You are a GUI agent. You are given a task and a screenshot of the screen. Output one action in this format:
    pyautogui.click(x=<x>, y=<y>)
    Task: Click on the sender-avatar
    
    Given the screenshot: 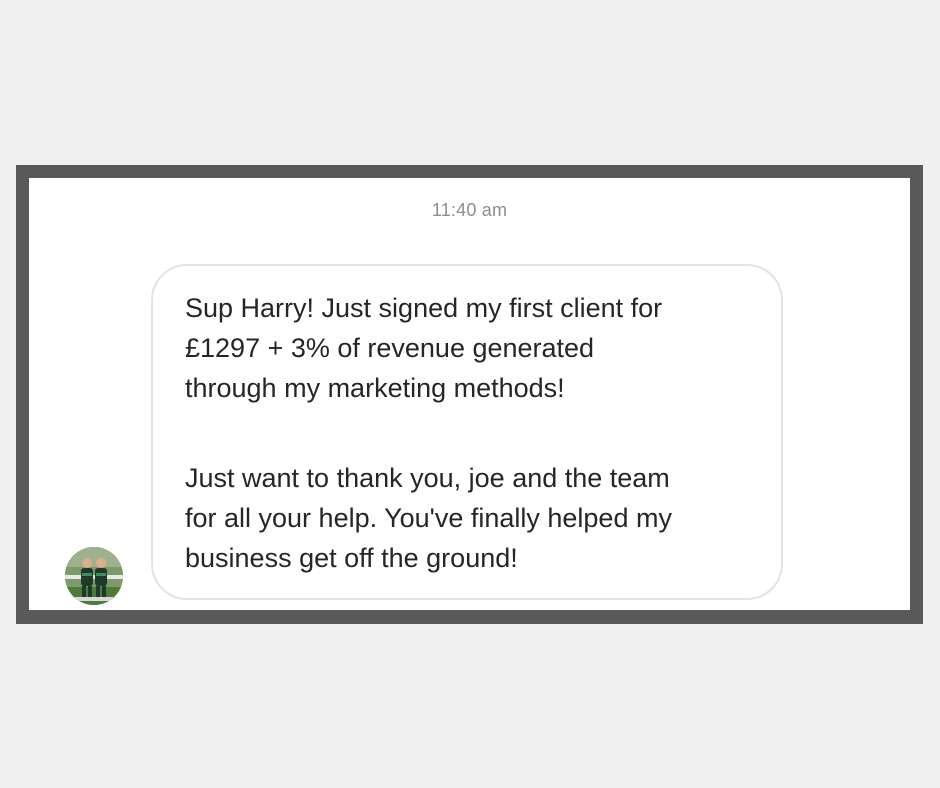 What is the action you would take?
    pyautogui.click(x=94, y=576)
    